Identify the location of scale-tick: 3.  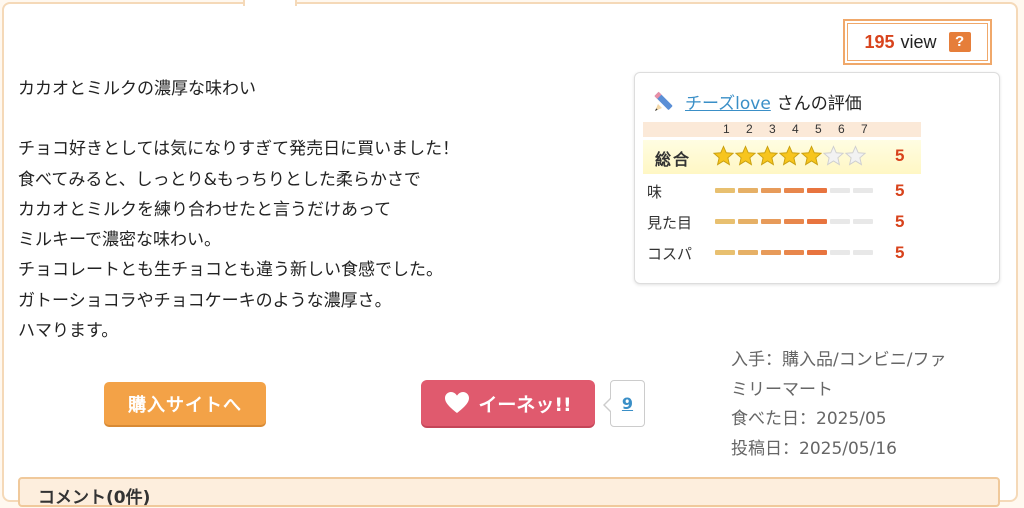
(772, 129).